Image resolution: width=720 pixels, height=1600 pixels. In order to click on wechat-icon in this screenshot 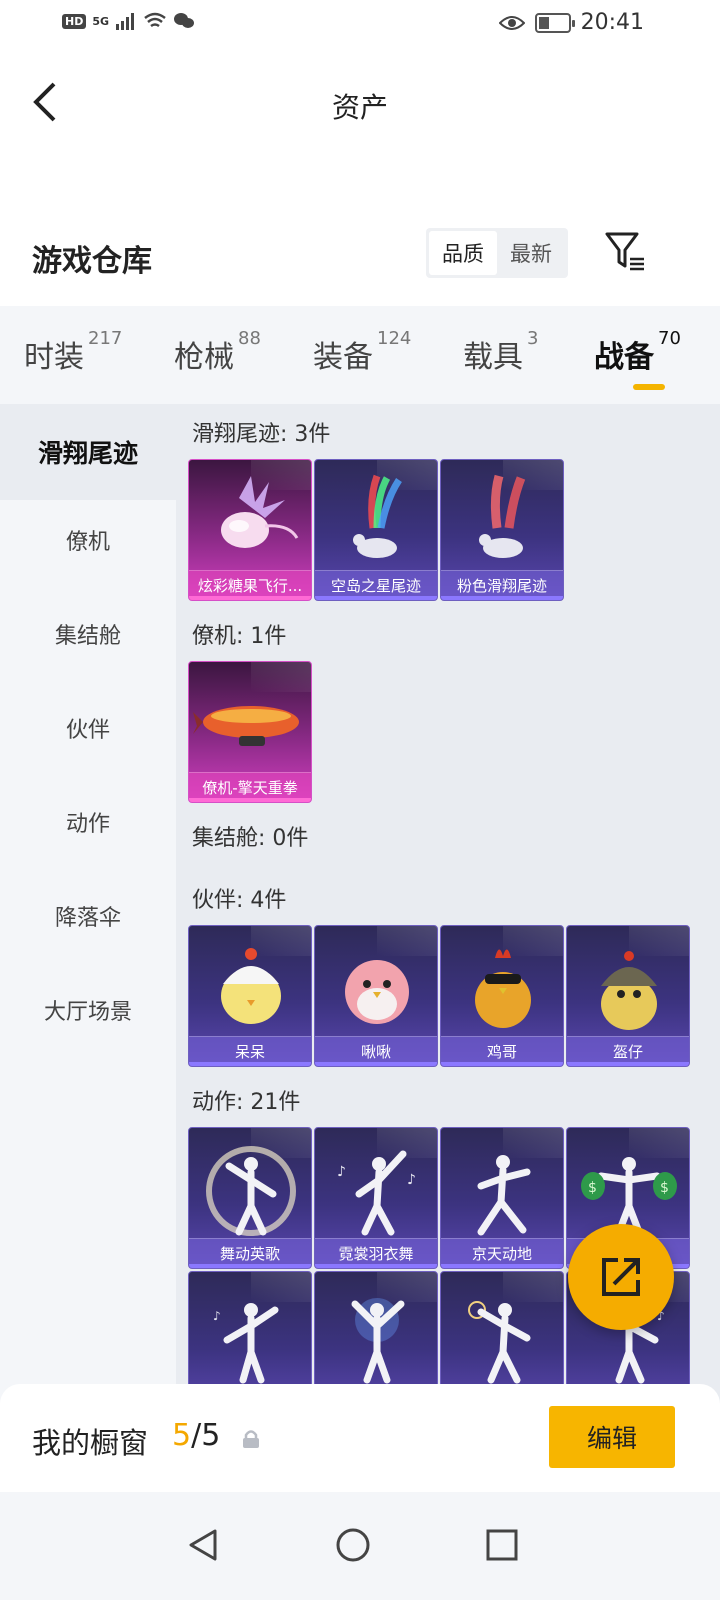, I will do `click(184, 20)`.